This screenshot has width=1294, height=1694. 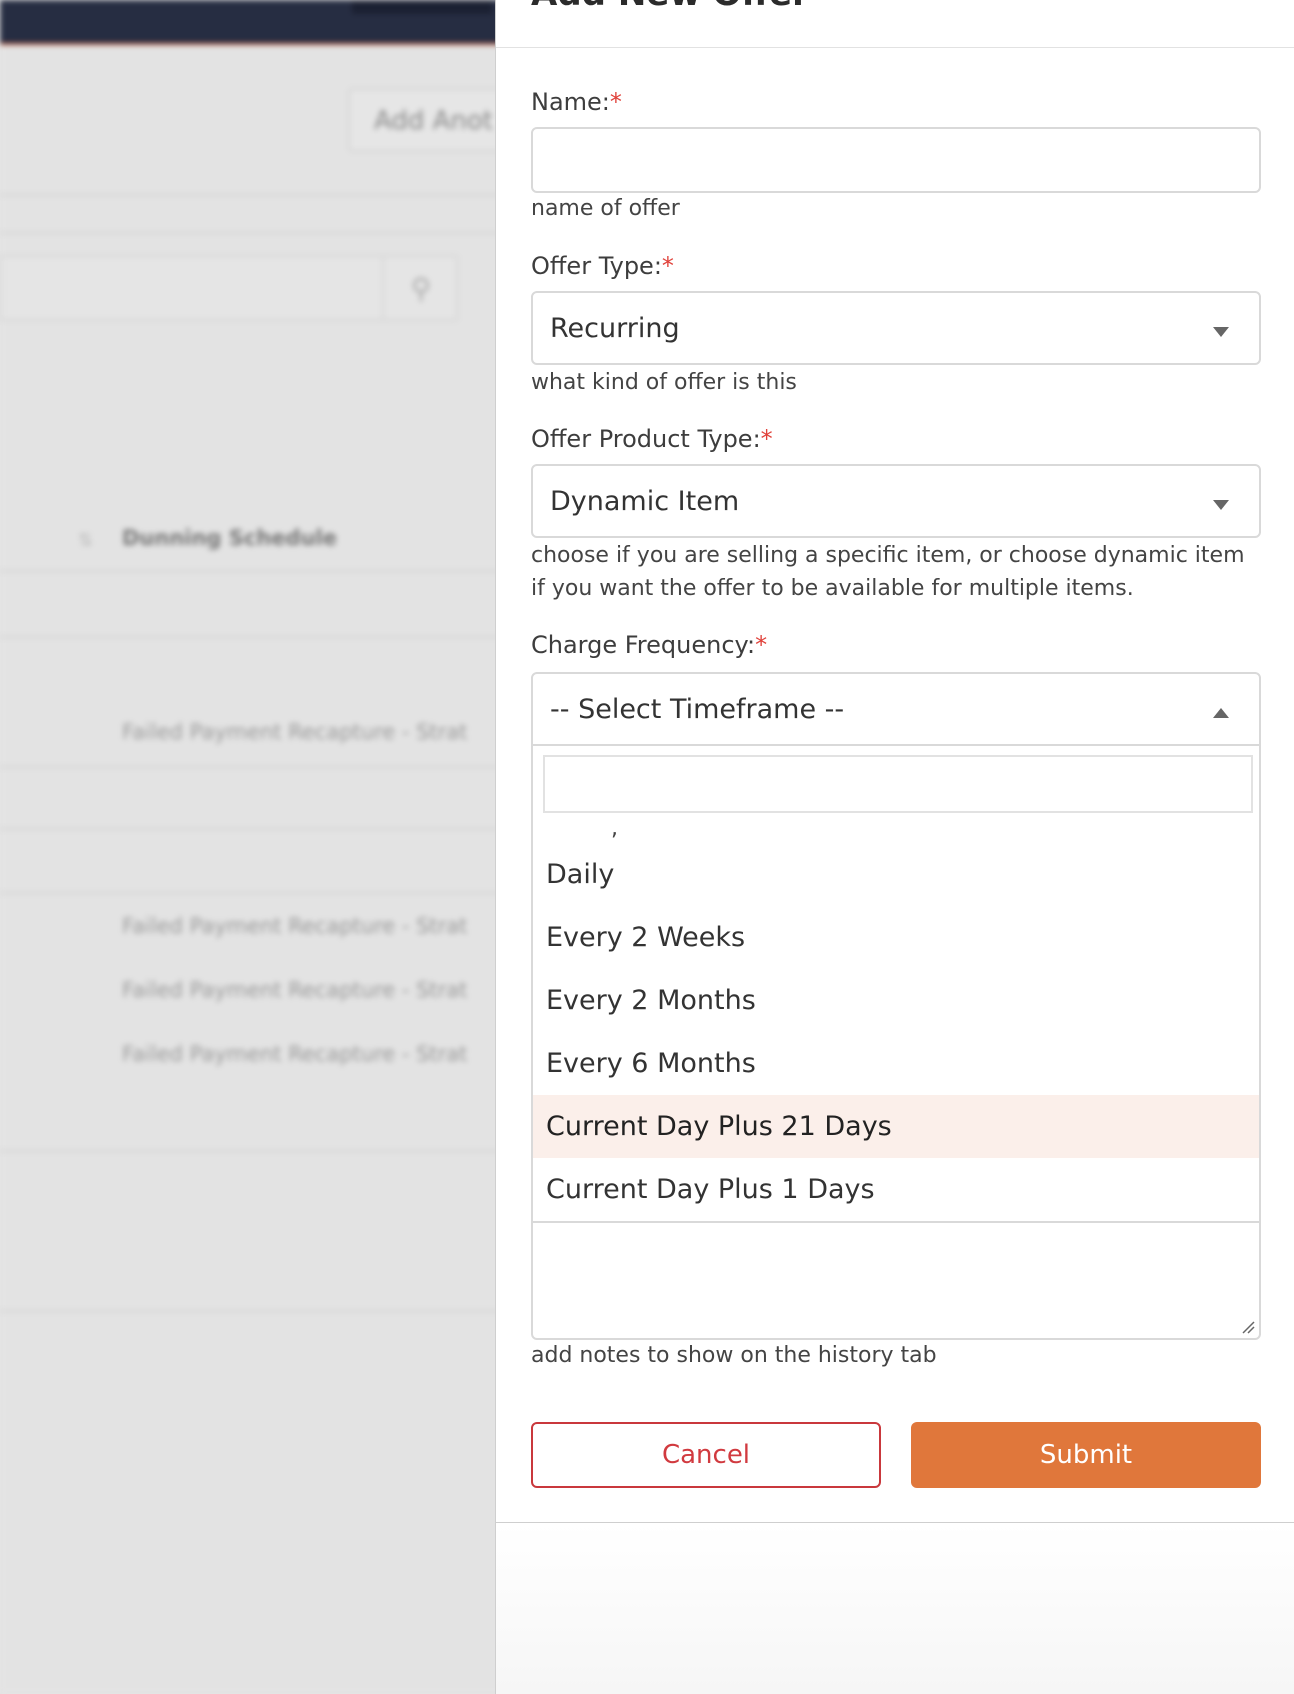 I want to click on name-label: Name:*, so click(x=576, y=102).